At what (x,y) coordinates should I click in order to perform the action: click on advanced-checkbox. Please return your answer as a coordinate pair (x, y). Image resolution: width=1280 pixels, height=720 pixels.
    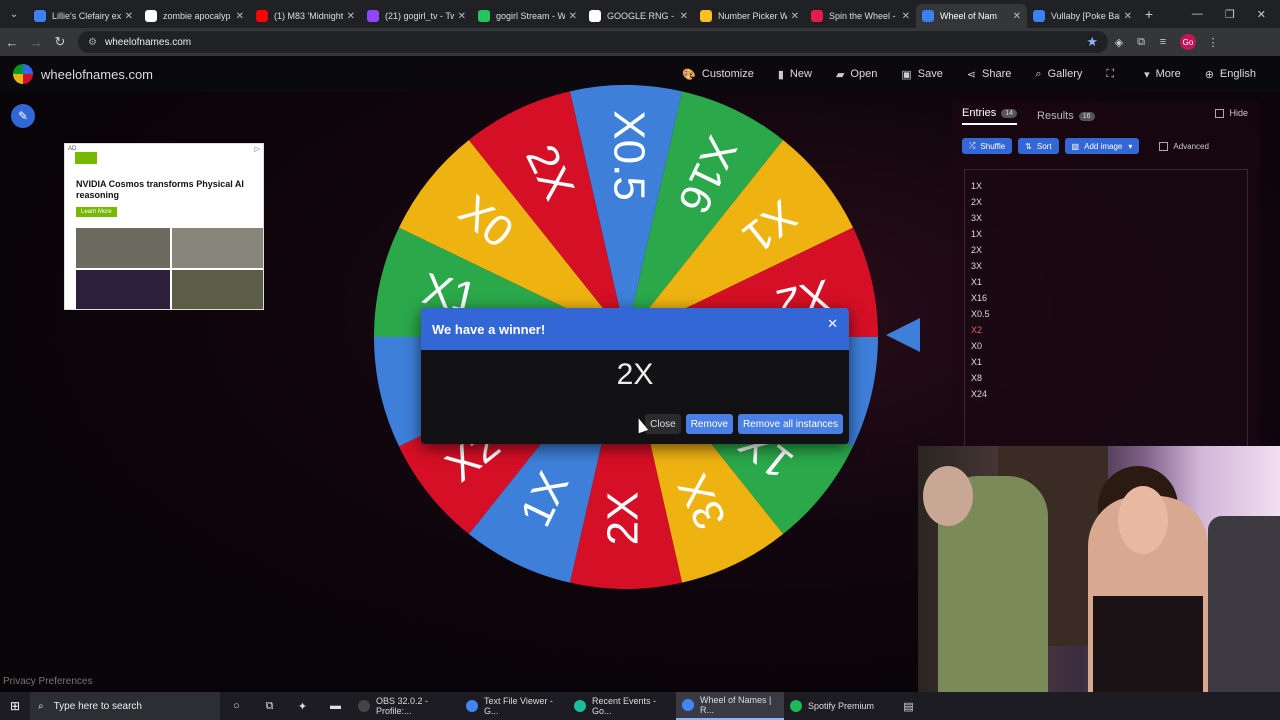
    Looking at the image, I should click on (1164, 146).